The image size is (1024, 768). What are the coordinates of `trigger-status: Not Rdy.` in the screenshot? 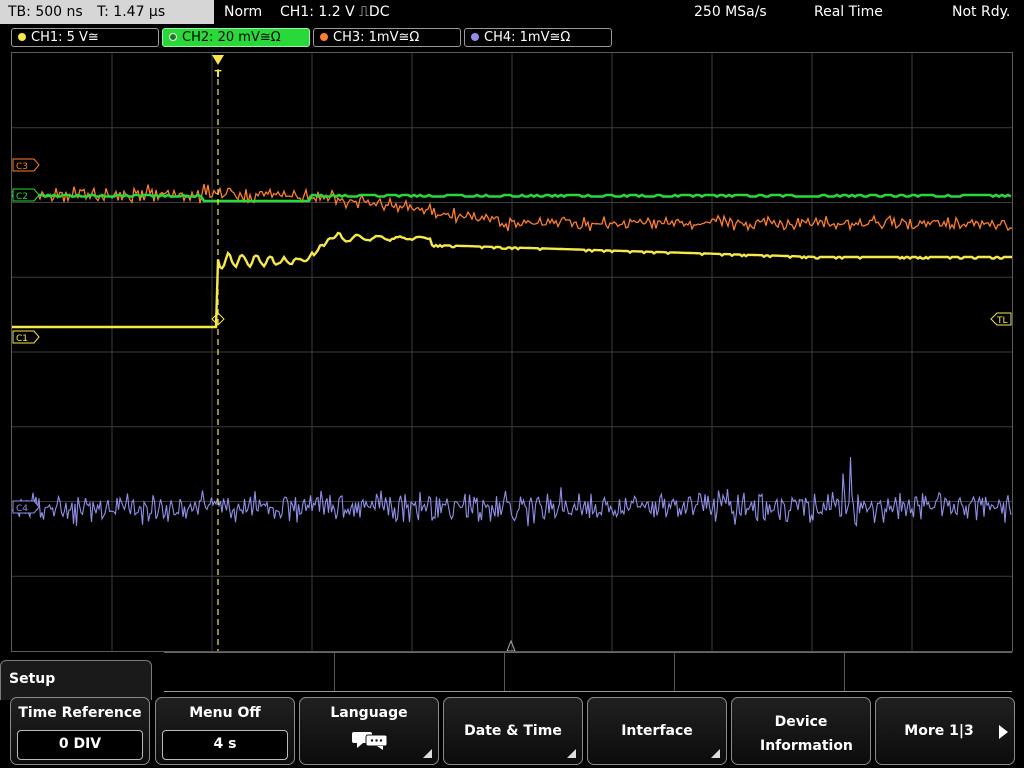 It's located at (981, 12).